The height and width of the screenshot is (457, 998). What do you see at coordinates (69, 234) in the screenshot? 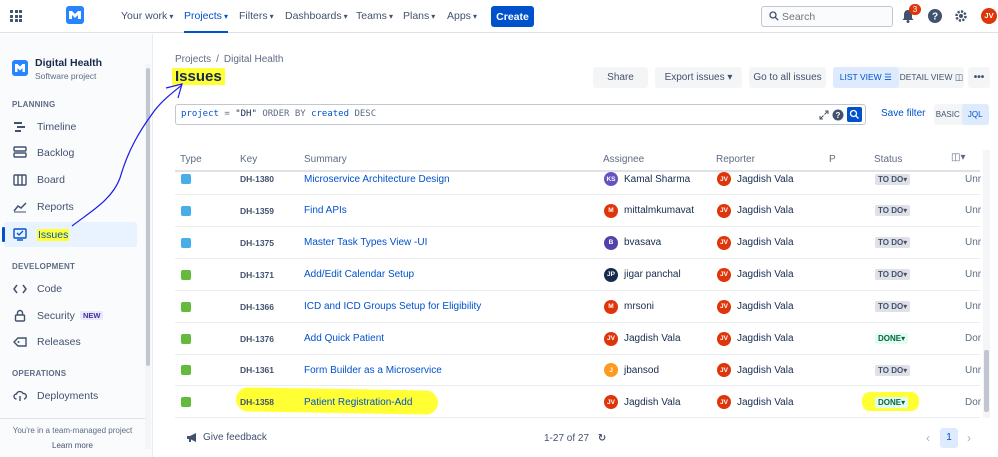
I see `sidebar-item-issues: Issues` at bounding box center [69, 234].